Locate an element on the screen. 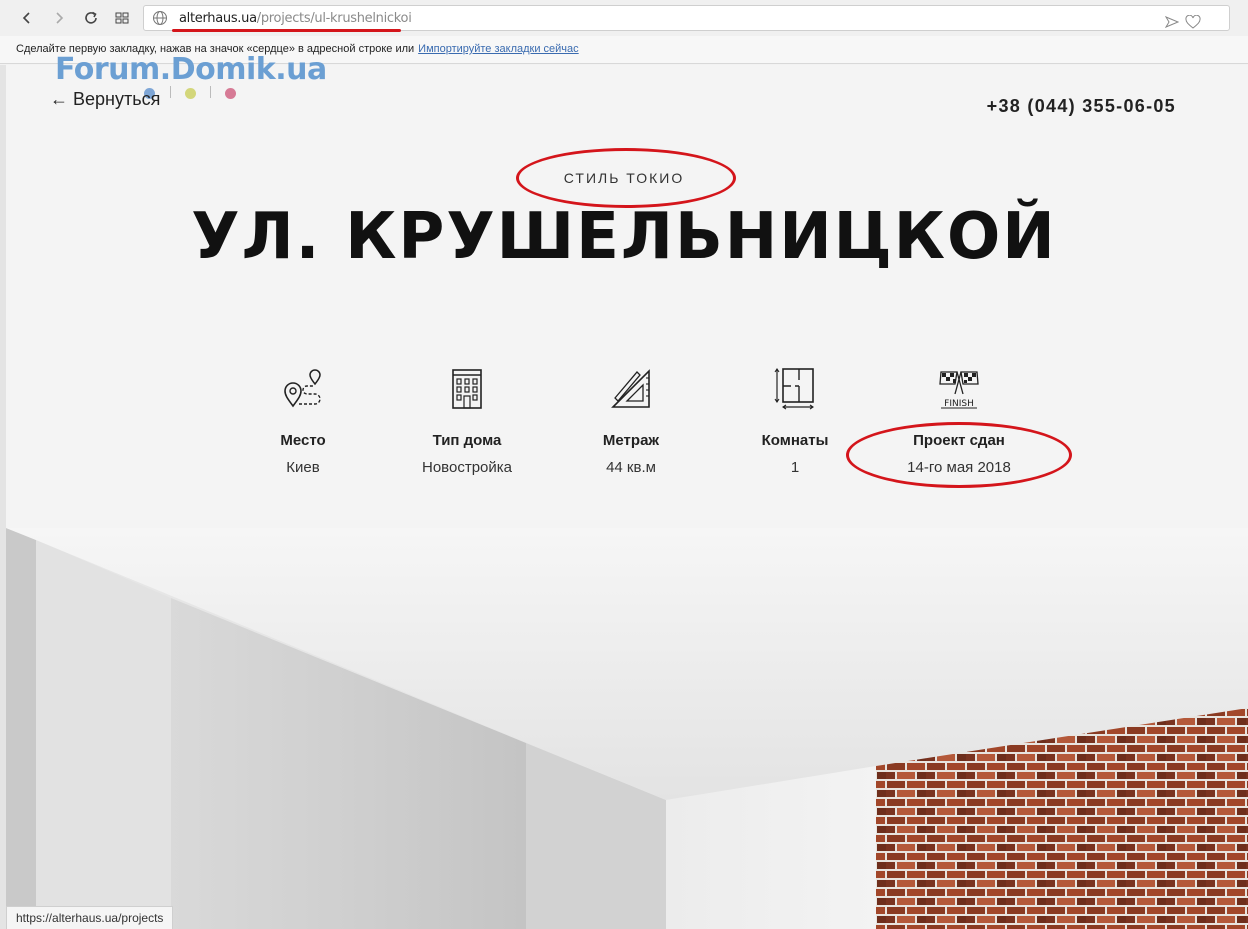 Image resolution: width=1248 pixels, height=929 pixels. building-icon is located at coordinates (467, 389).